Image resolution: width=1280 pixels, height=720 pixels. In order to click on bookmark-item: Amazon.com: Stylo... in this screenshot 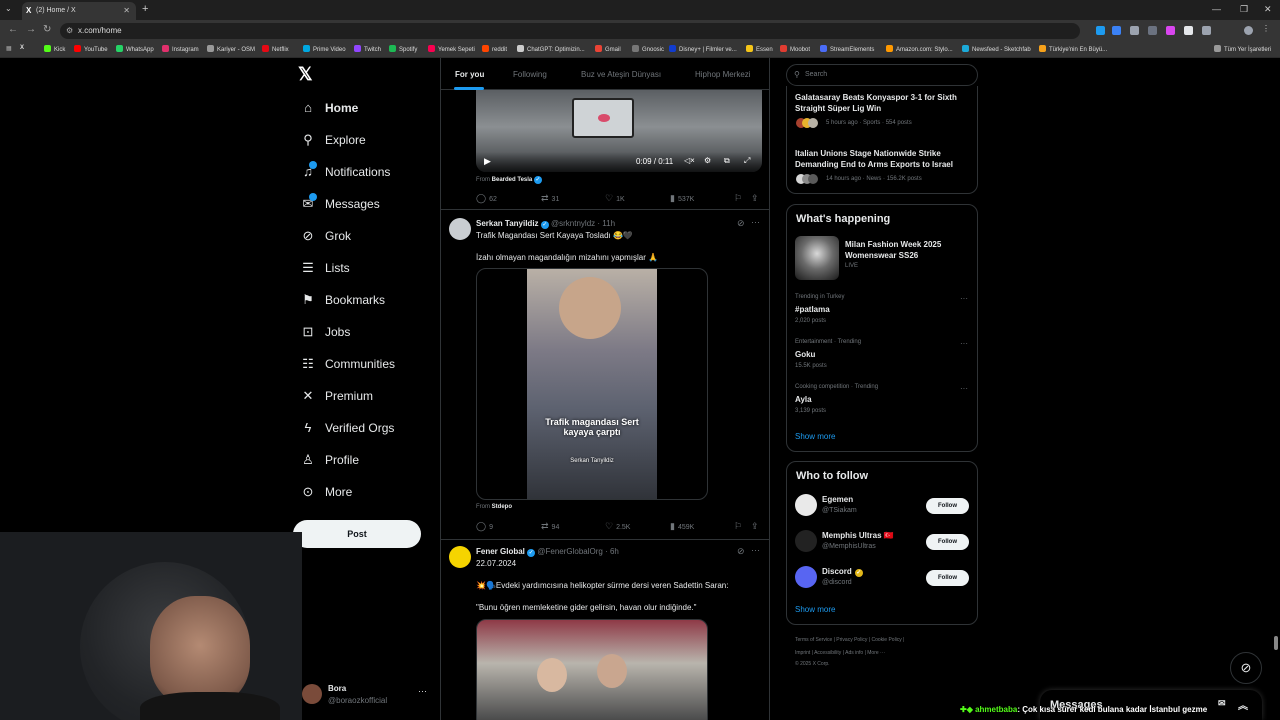, I will do `click(919, 49)`.